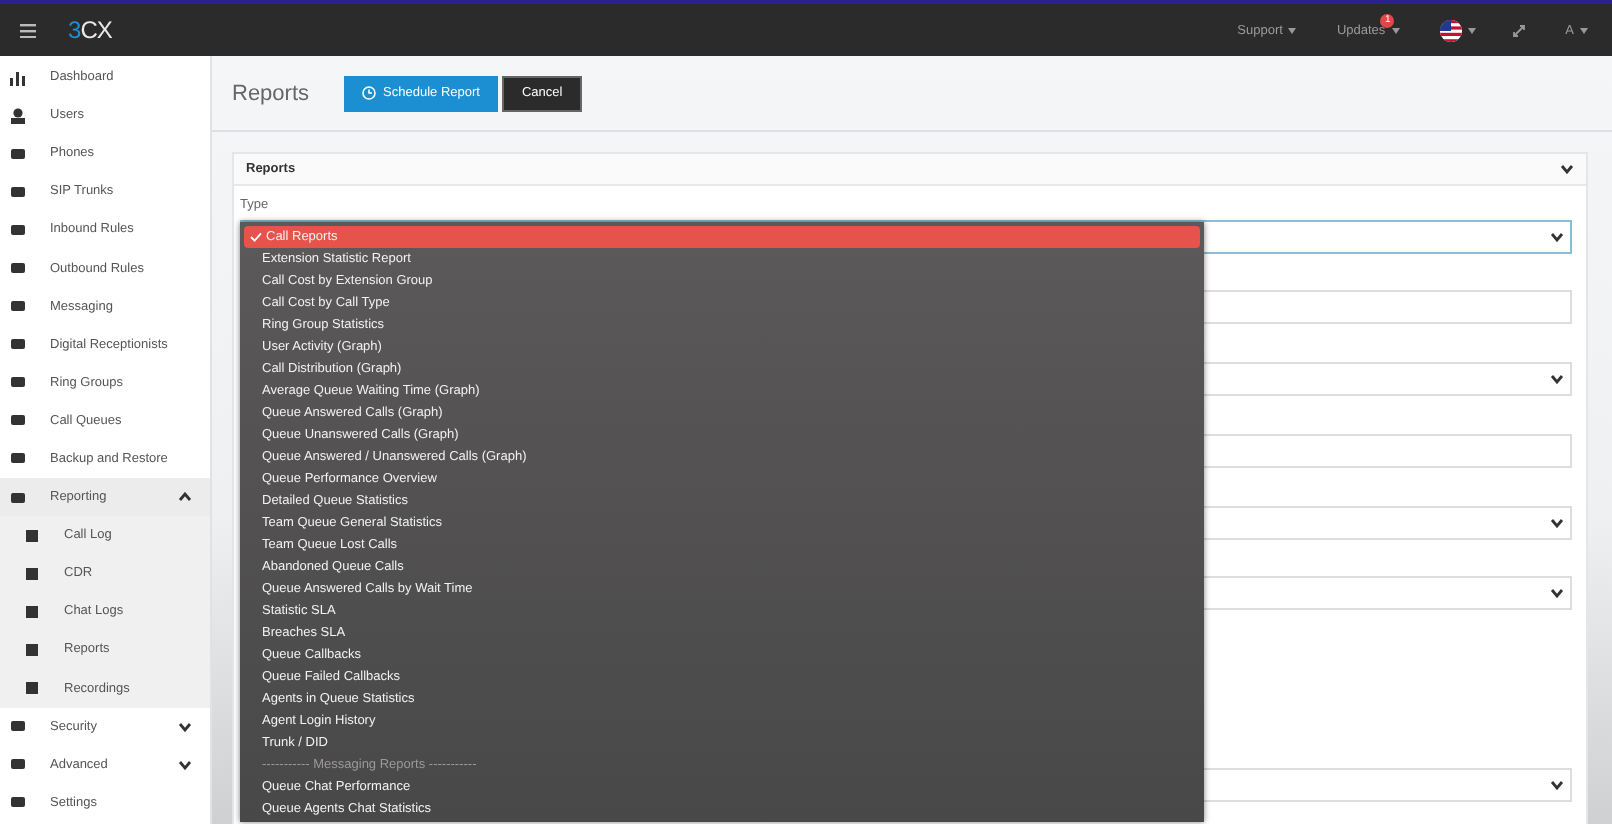  Describe the element at coordinates (1567, 169) in the screenshot. I see `collapse-icon` at that location.